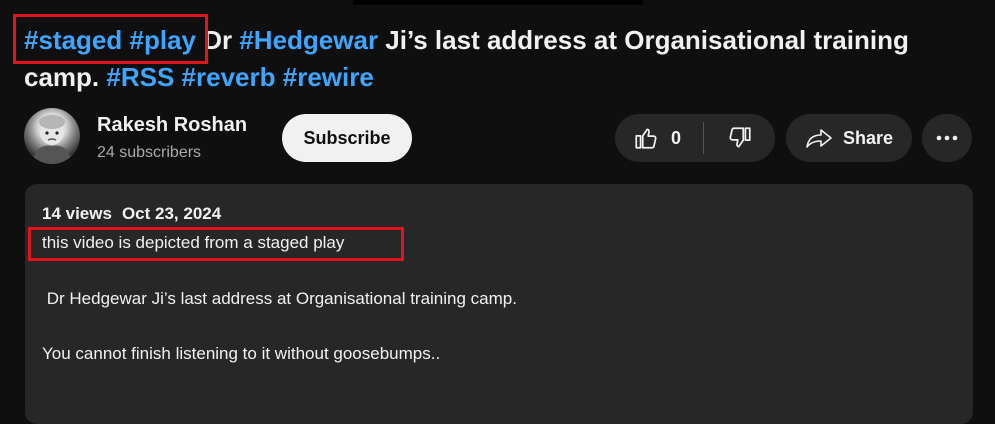 The width and height of the screenshot is (995, 424). What do you see at coordinates (819, 138) in the screenshot?
I see `share-arrow-icon` at bounding box center [819, 138].